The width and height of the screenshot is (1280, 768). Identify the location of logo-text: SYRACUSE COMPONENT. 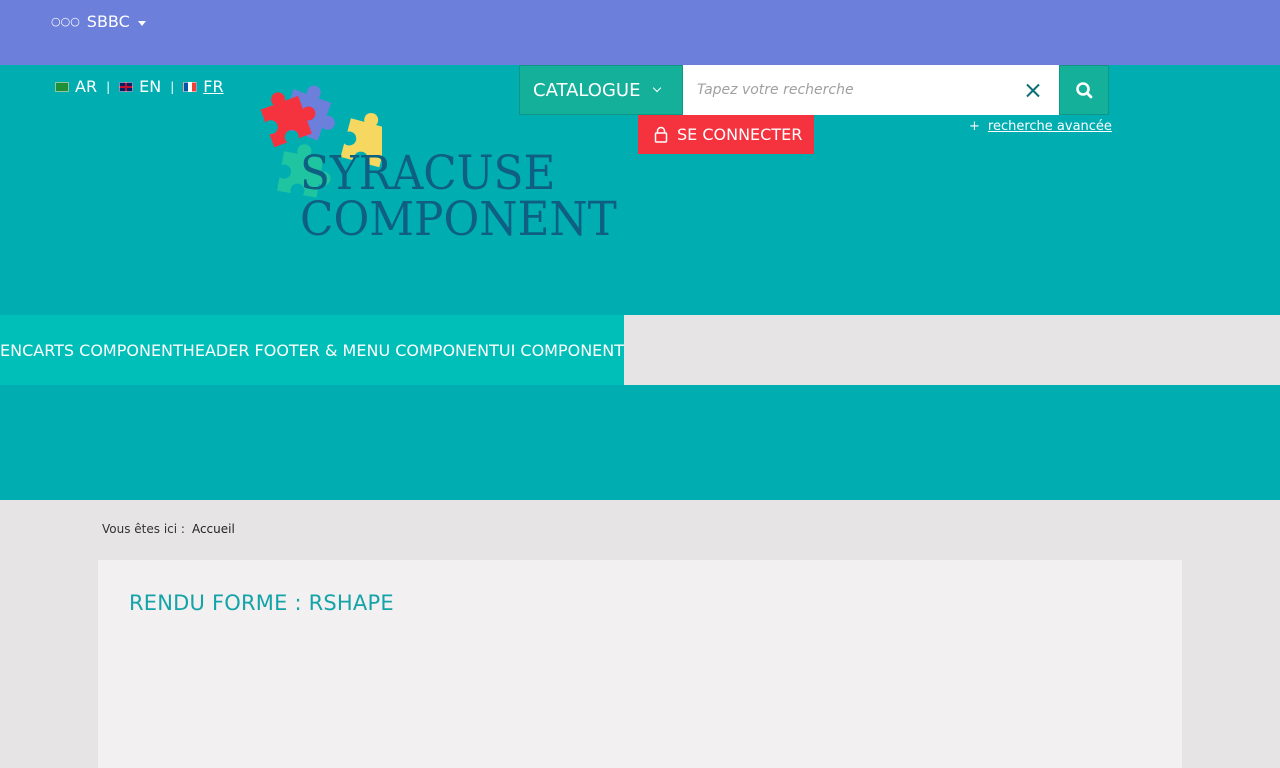
(458, 196).